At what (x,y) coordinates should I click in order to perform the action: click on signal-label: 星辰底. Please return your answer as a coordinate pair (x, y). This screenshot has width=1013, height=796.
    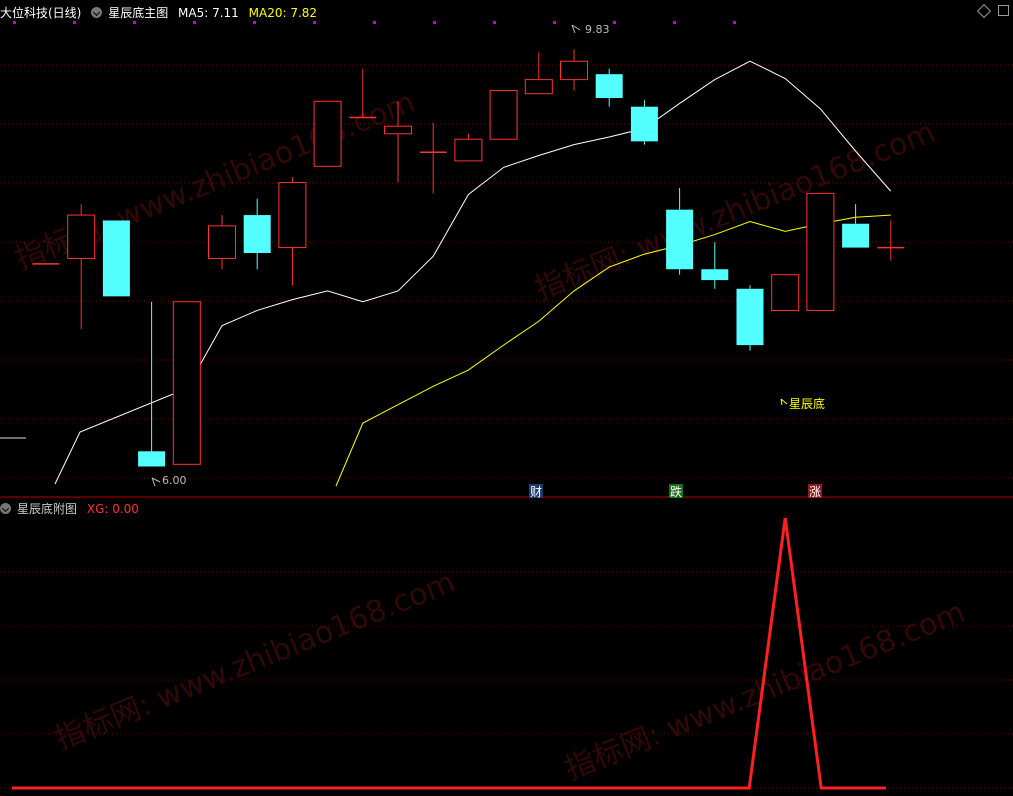
    Looking at the image, I should click on (807, 403).